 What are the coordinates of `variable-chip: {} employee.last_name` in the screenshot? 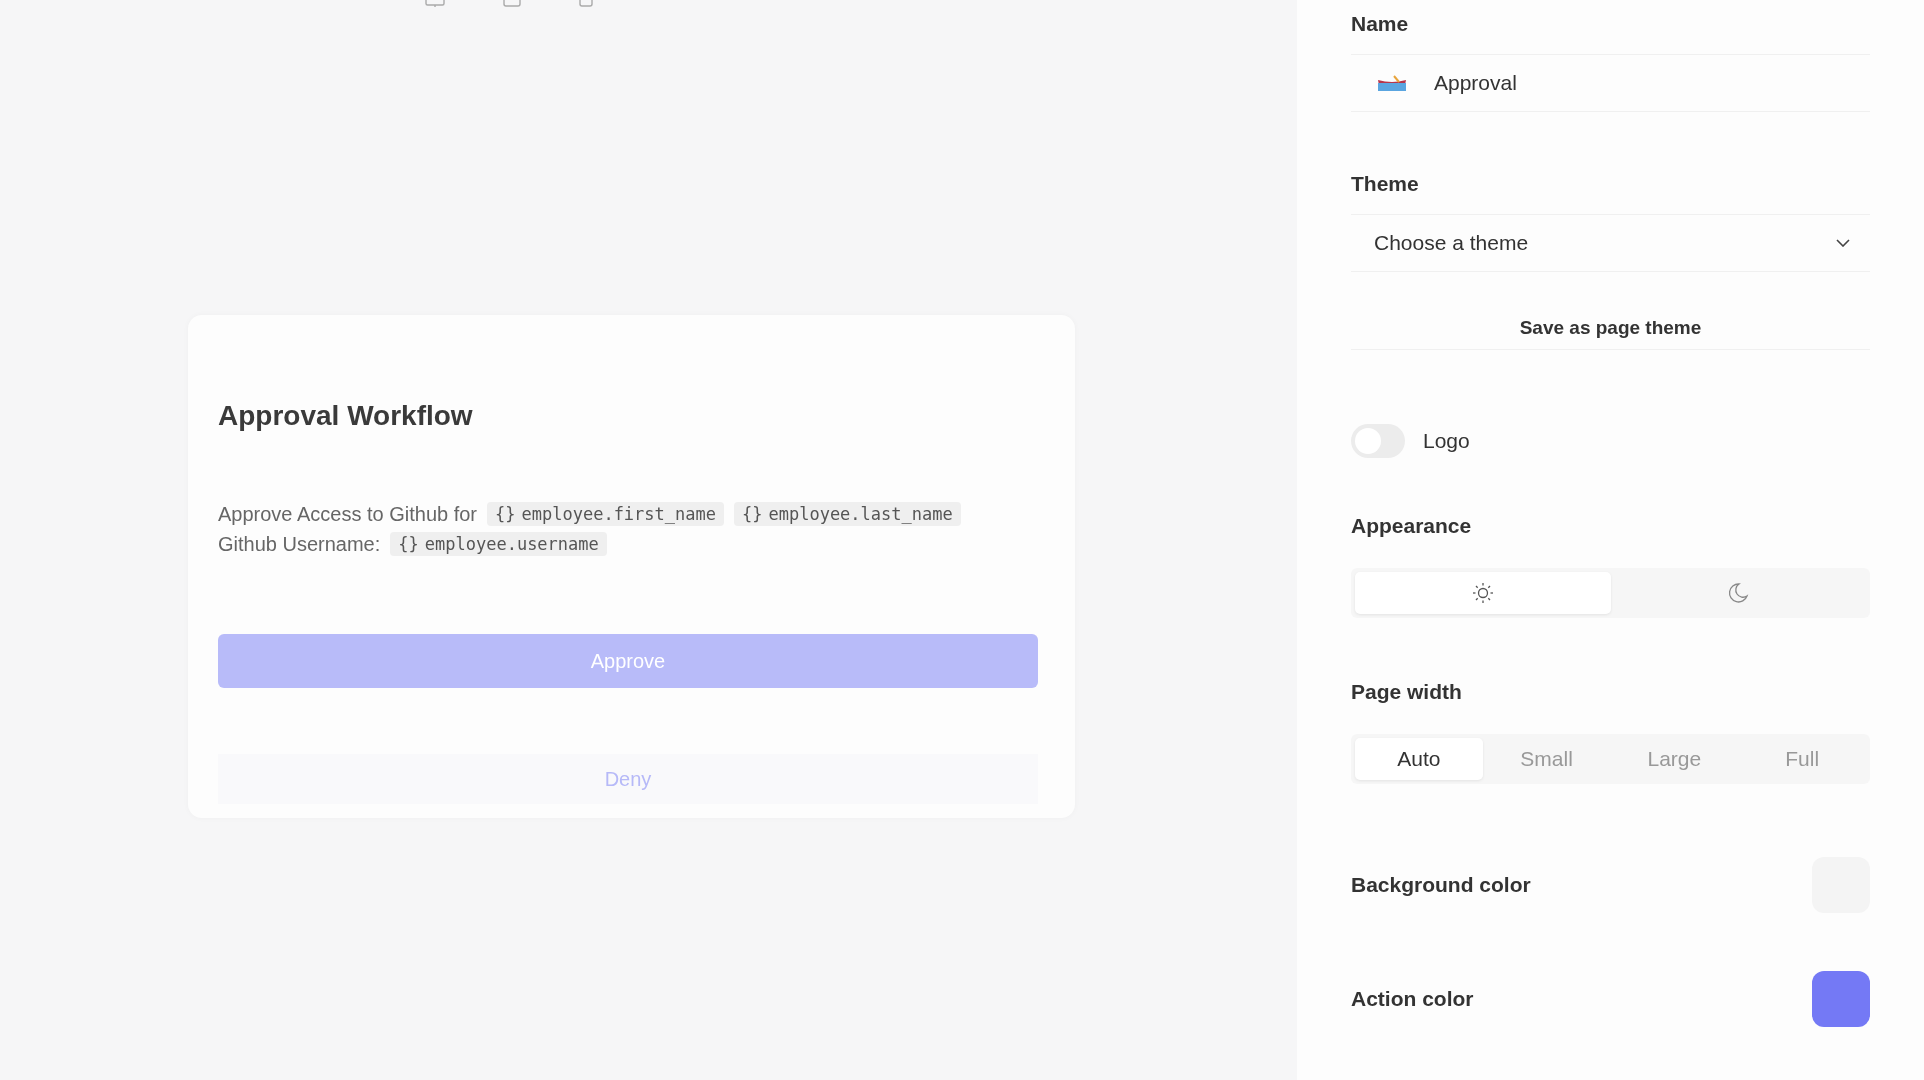 It's located at (847, 514).